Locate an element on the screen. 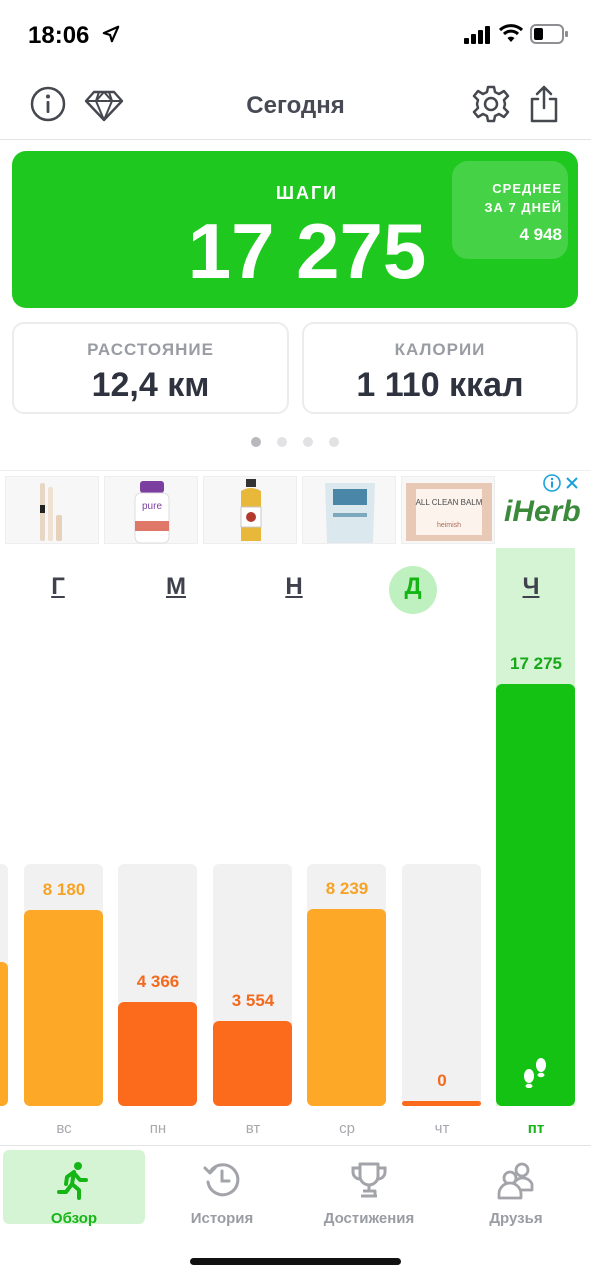  bar-value-label: 8 239 is located at coordinates (347, 888).